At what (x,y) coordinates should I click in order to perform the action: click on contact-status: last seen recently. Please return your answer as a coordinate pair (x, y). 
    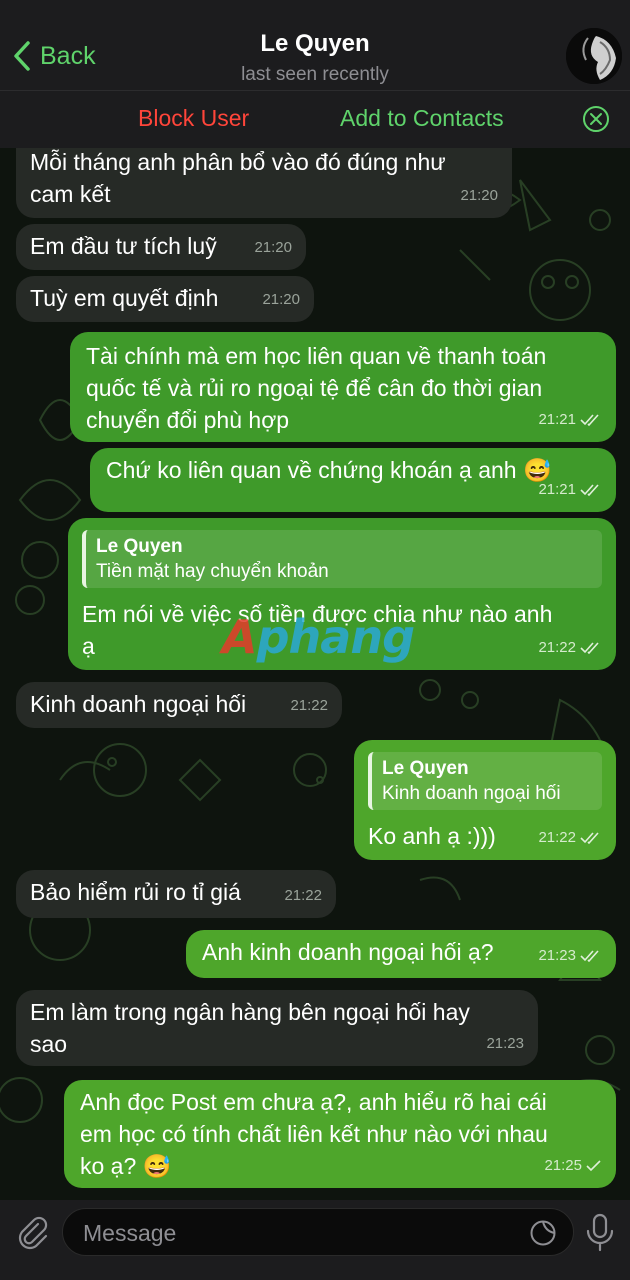
    Looking at the image, I should click on (315, 74).